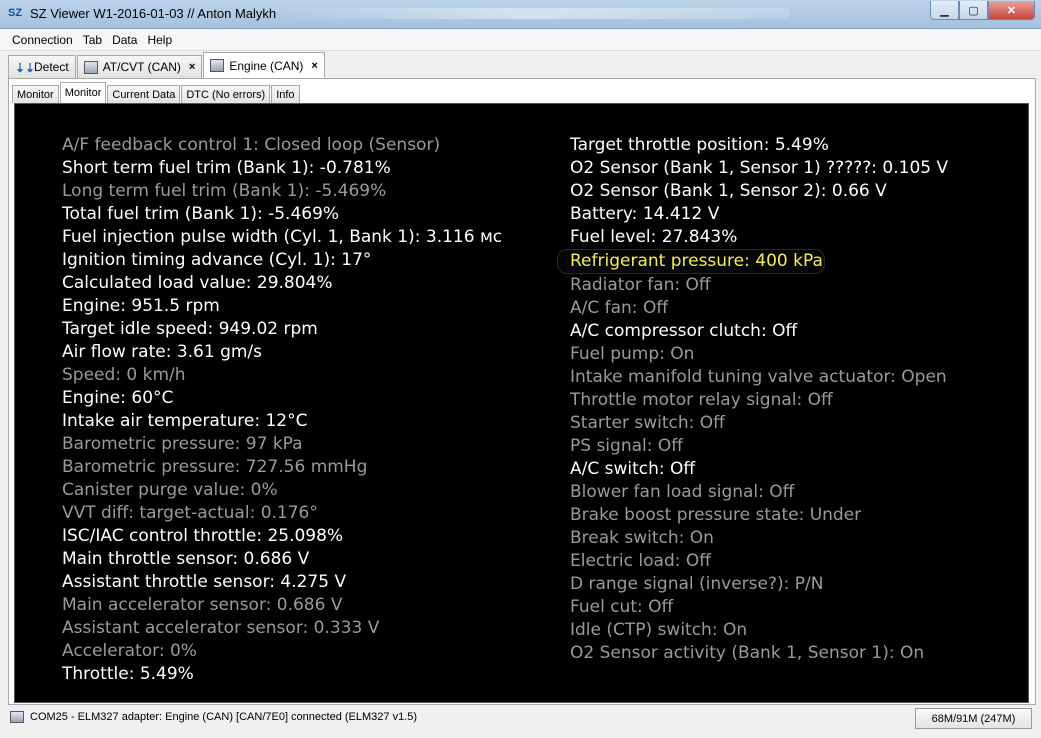 This screenshot has height=738, width=1041. What do you see at coordinates (190, 329) in the screenshot?
I see `monitor-value-row: Target idle speed: 949.02 rpm` at bounding box center [190, 329].